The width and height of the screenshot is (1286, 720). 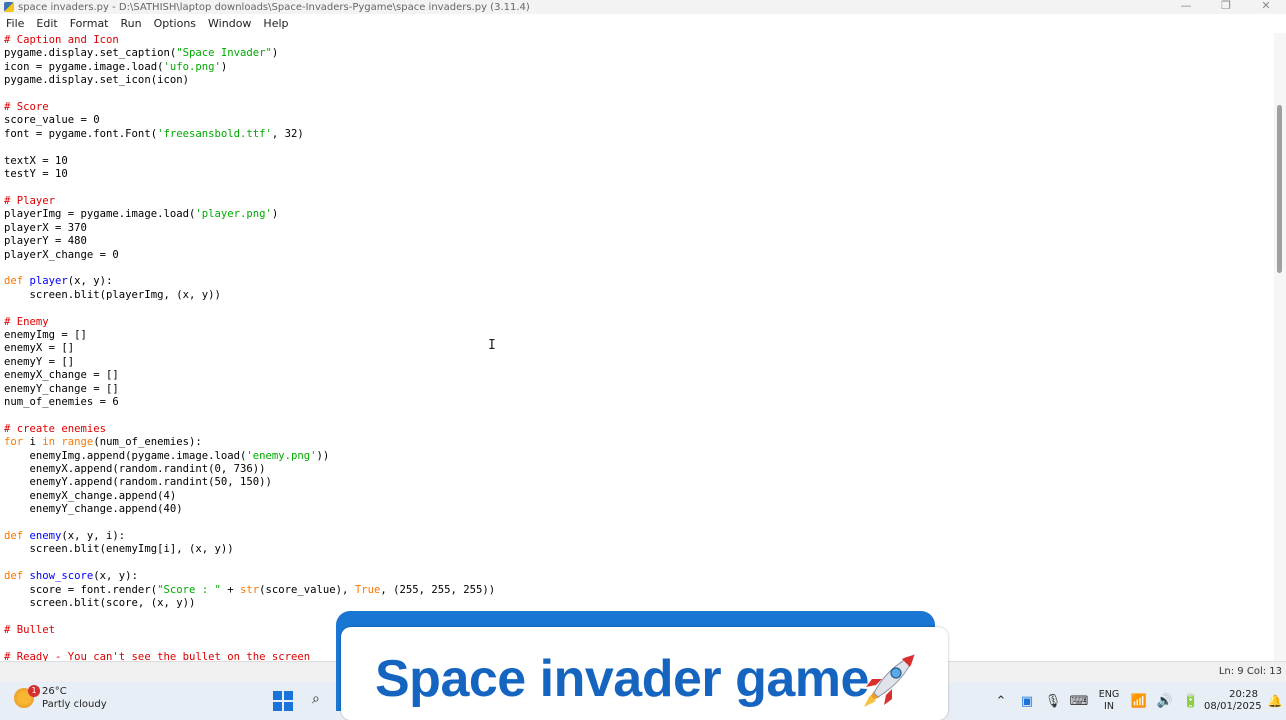 I want to click on code-line: playerX_change = 0, so click(x=249, y=255).